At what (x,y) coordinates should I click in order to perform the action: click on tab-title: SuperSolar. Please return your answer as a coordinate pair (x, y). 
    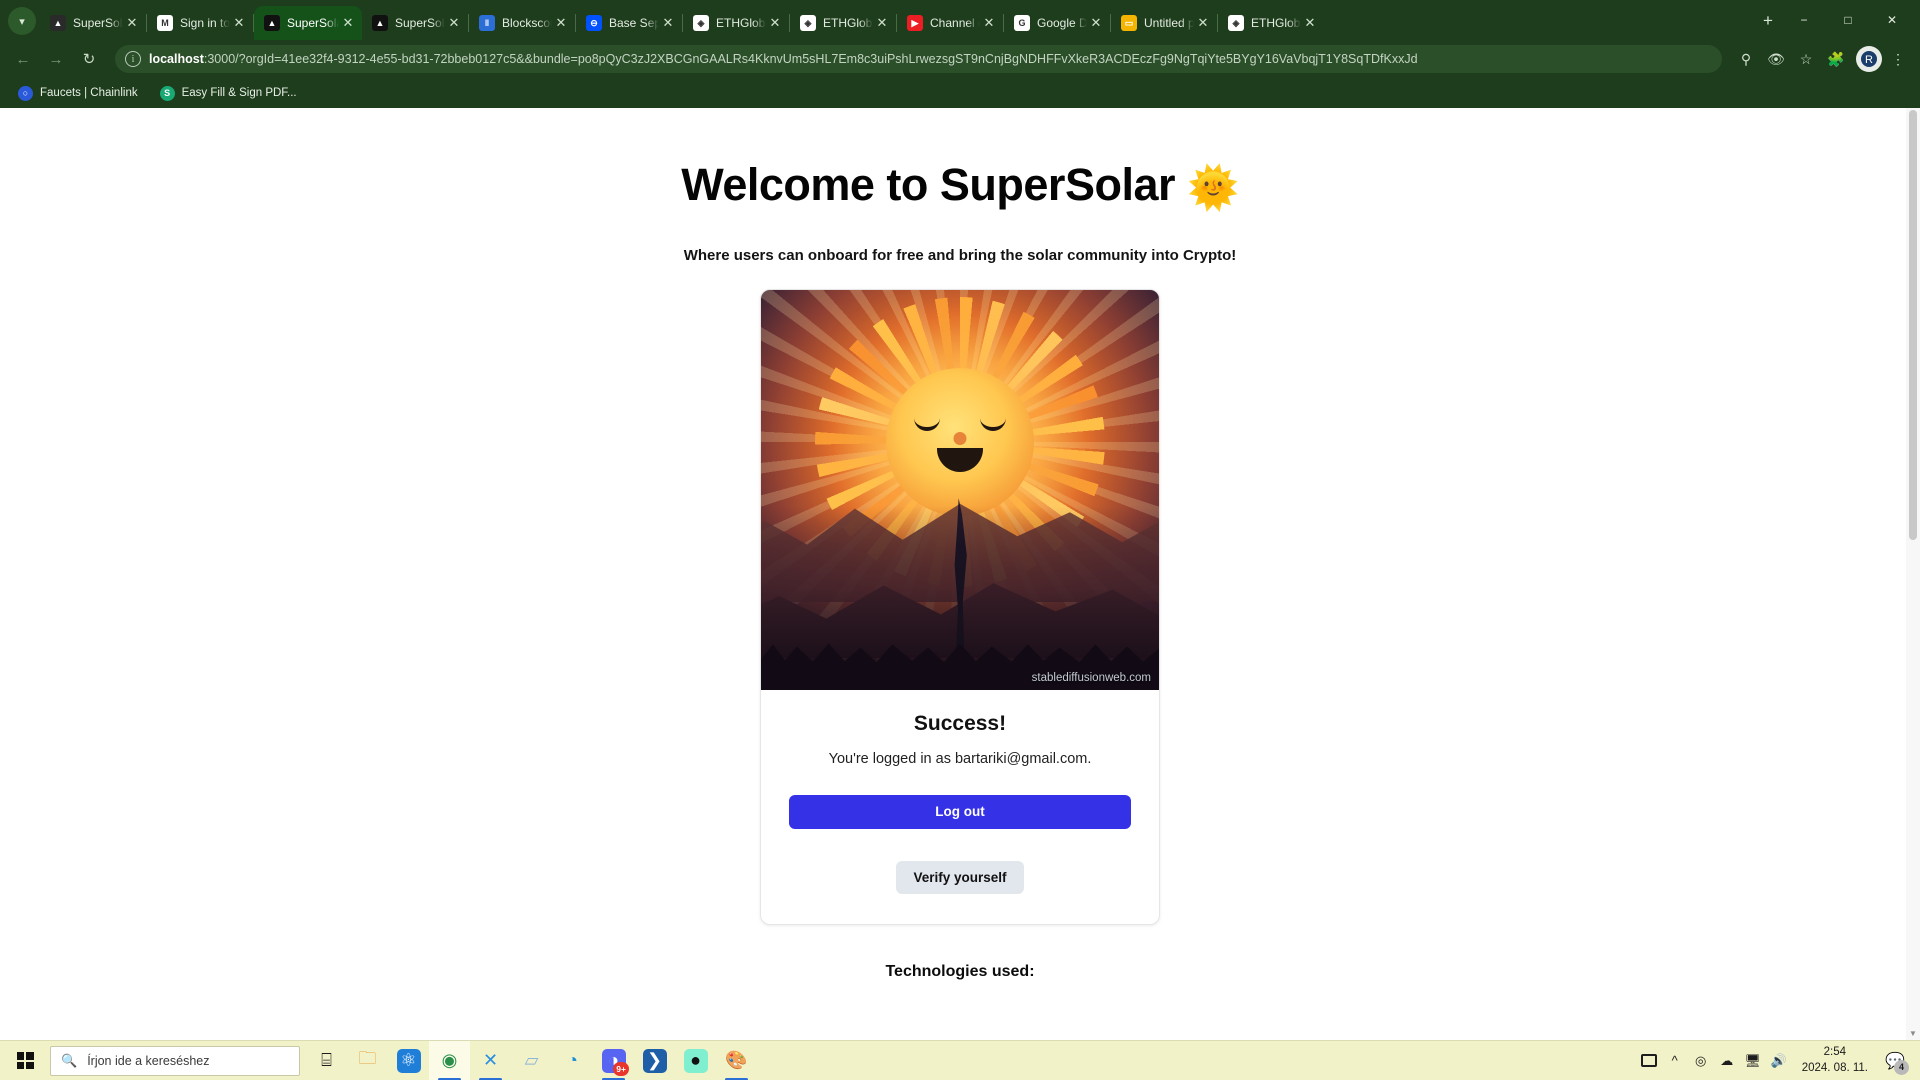
    Looking at the image, I should click on (313, 23).